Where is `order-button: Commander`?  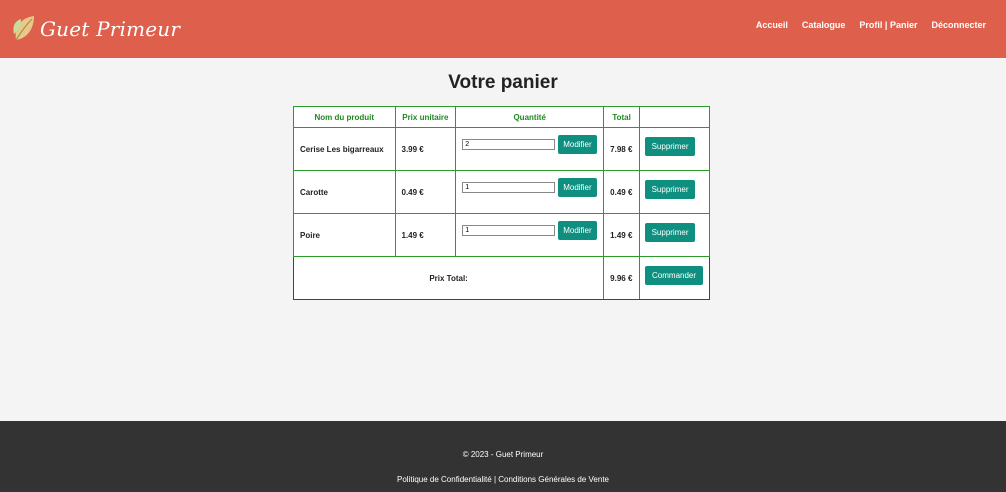 order-button: Commander is located at coordinates (674, 275).